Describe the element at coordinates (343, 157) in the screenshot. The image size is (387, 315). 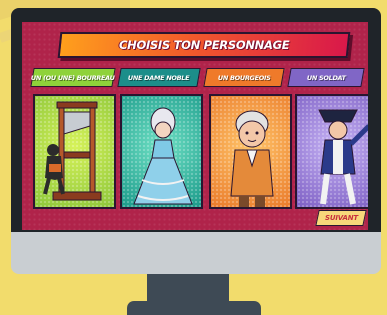
I see `soldier-icon` at that location.